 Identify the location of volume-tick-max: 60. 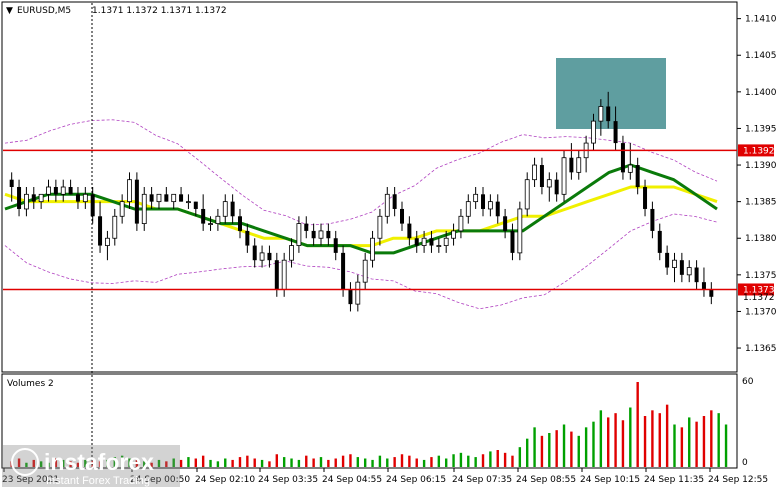
(748, 382).